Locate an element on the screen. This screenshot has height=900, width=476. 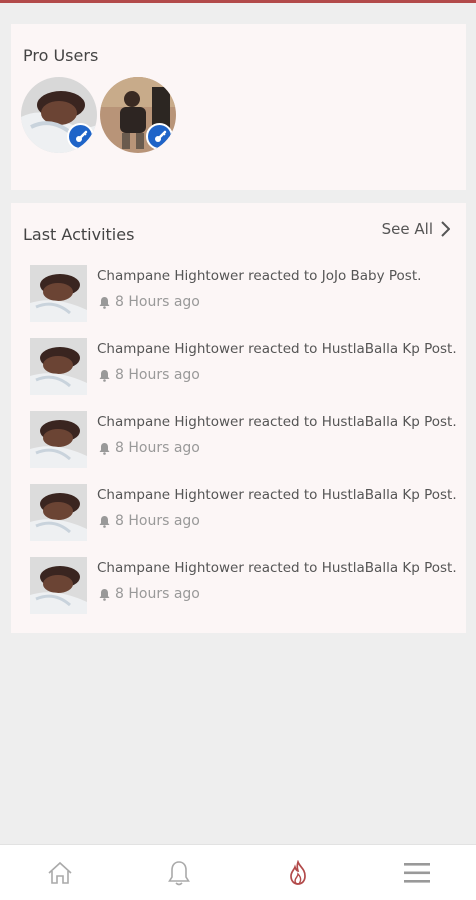
nav-trending-button is located at coordinates (298, 873).